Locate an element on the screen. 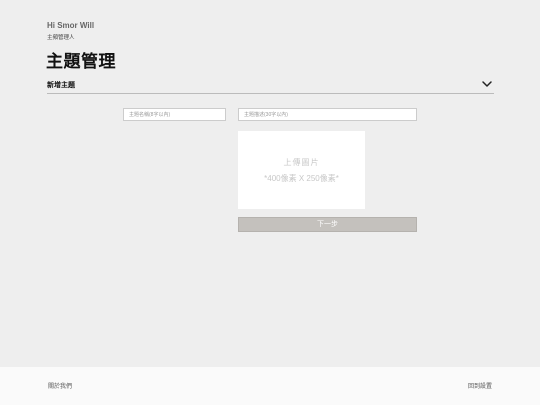  theme-description-input is located at coordinates (327, 114).